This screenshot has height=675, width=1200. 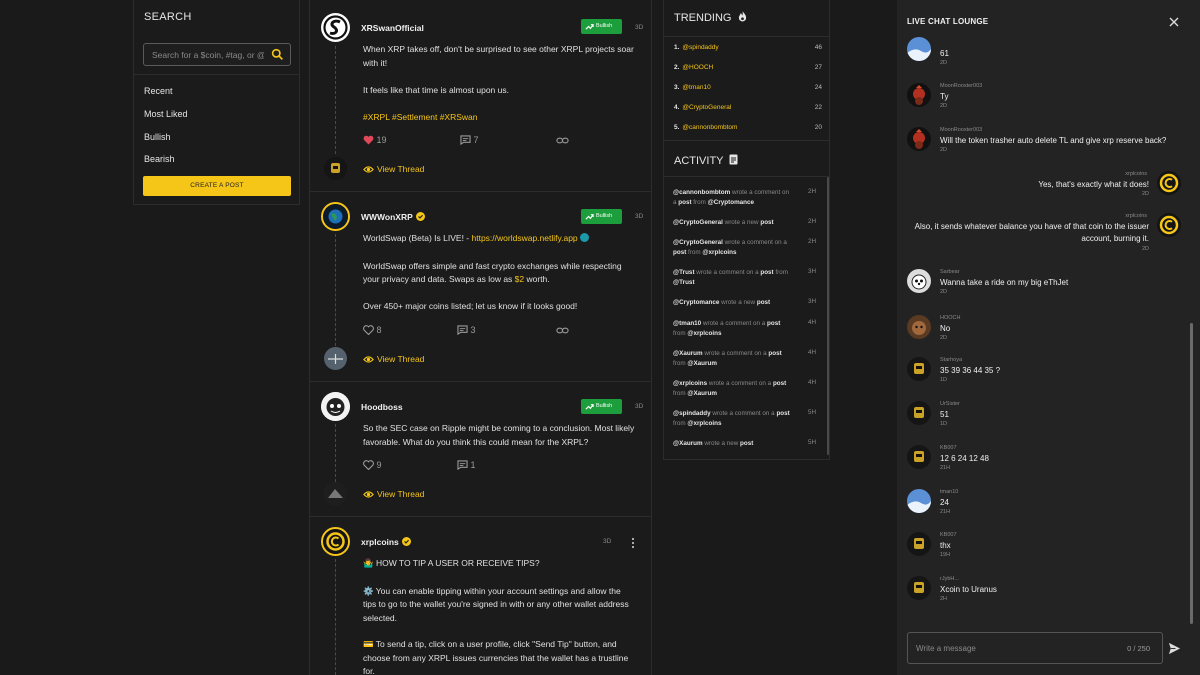 I want to click on activity-scrollbar, so click(x=828, y=316).